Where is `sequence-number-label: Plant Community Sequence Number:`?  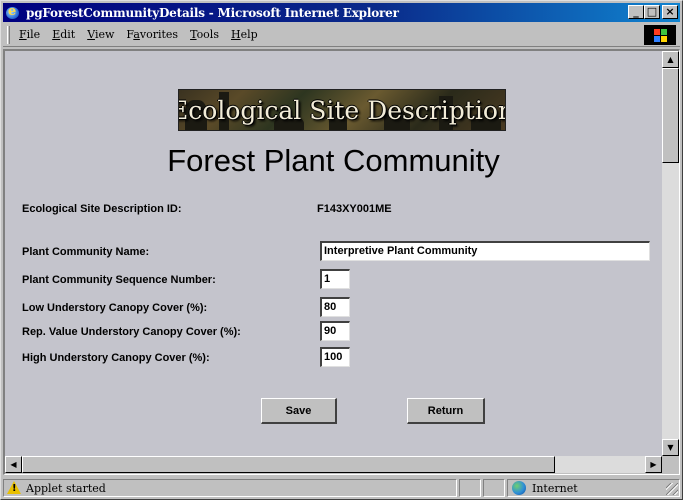
sequence-number-label: Plant Community Sequence Number: is located at coordinates (119, 280).